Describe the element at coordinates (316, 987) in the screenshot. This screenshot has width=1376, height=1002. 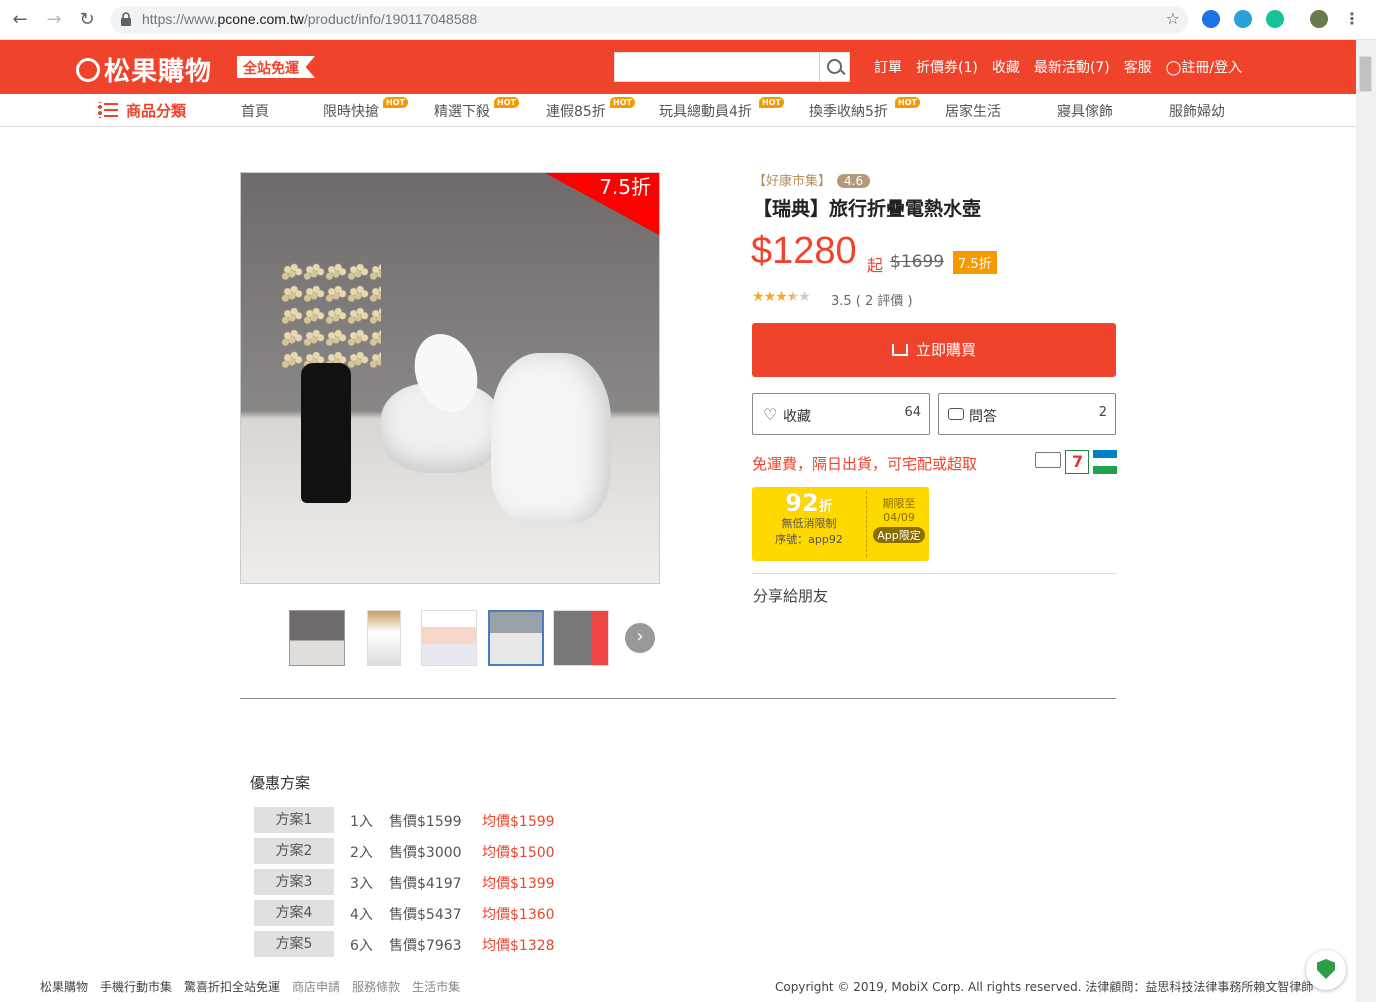
I see `footer-link: 商店申請` at that location.